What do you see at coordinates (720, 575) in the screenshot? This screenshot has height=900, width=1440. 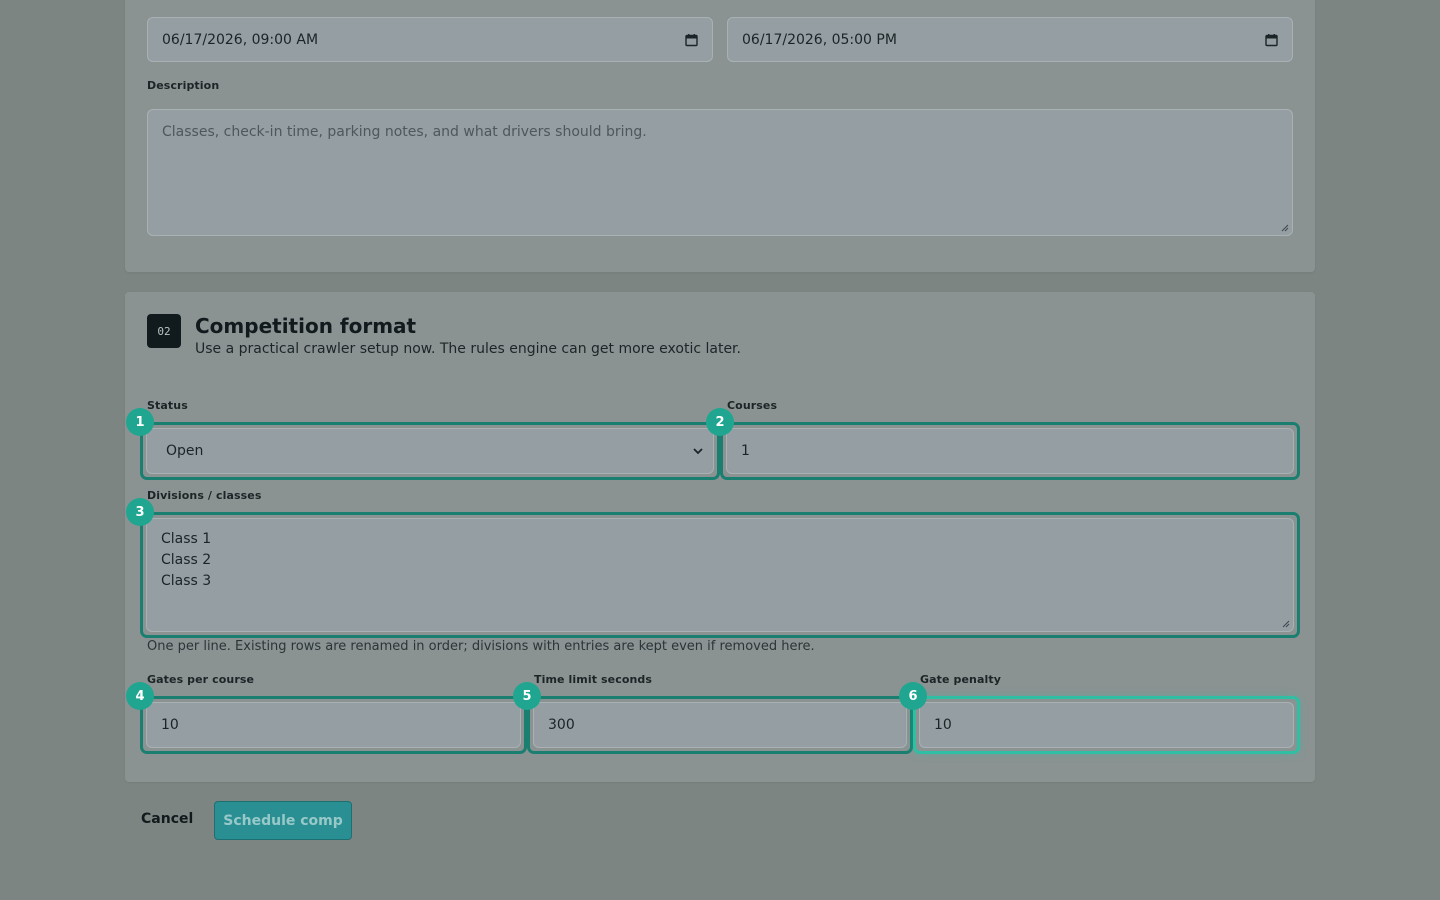 I see `divisions-textarea: Class 1 Class 2 Class 3` at bounding box center [720, 575].